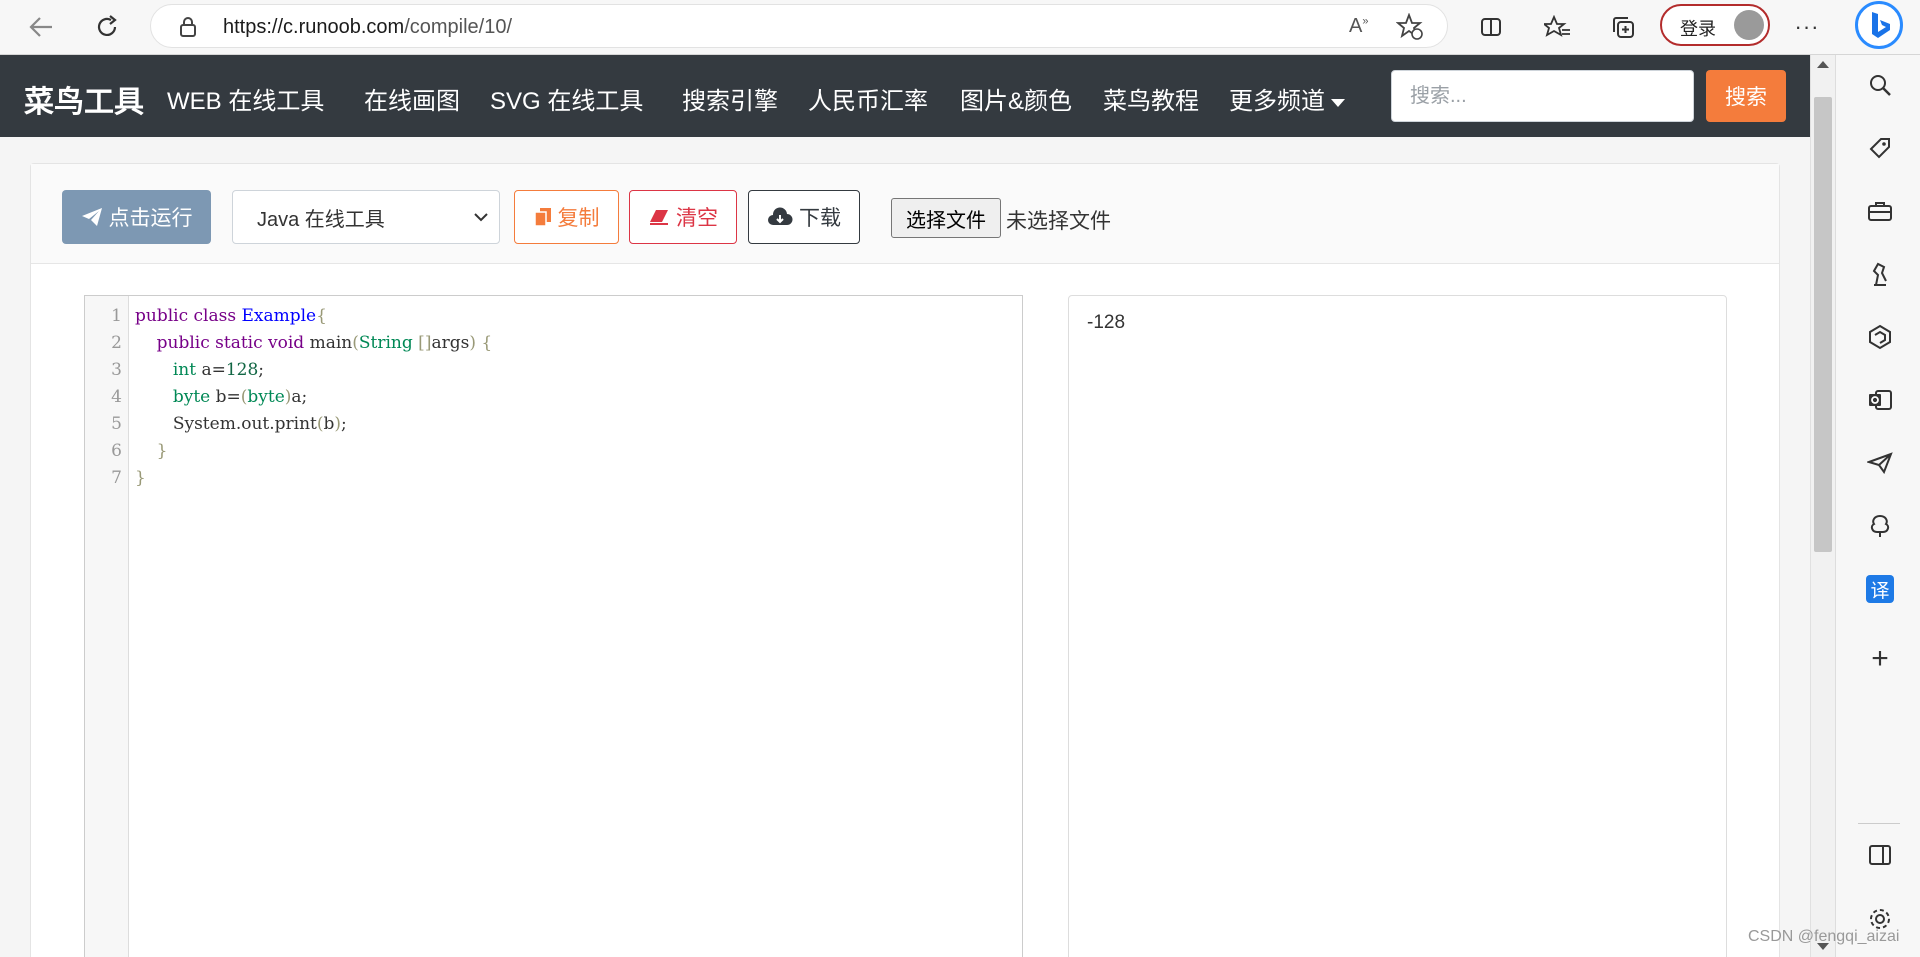 The width and height of the screenshot is (1920, 957). What do you see at coordinates (240, 397) in the screenshot?
I see `code-line: byte b=(byte)a;` at bounding box center [240, 397].